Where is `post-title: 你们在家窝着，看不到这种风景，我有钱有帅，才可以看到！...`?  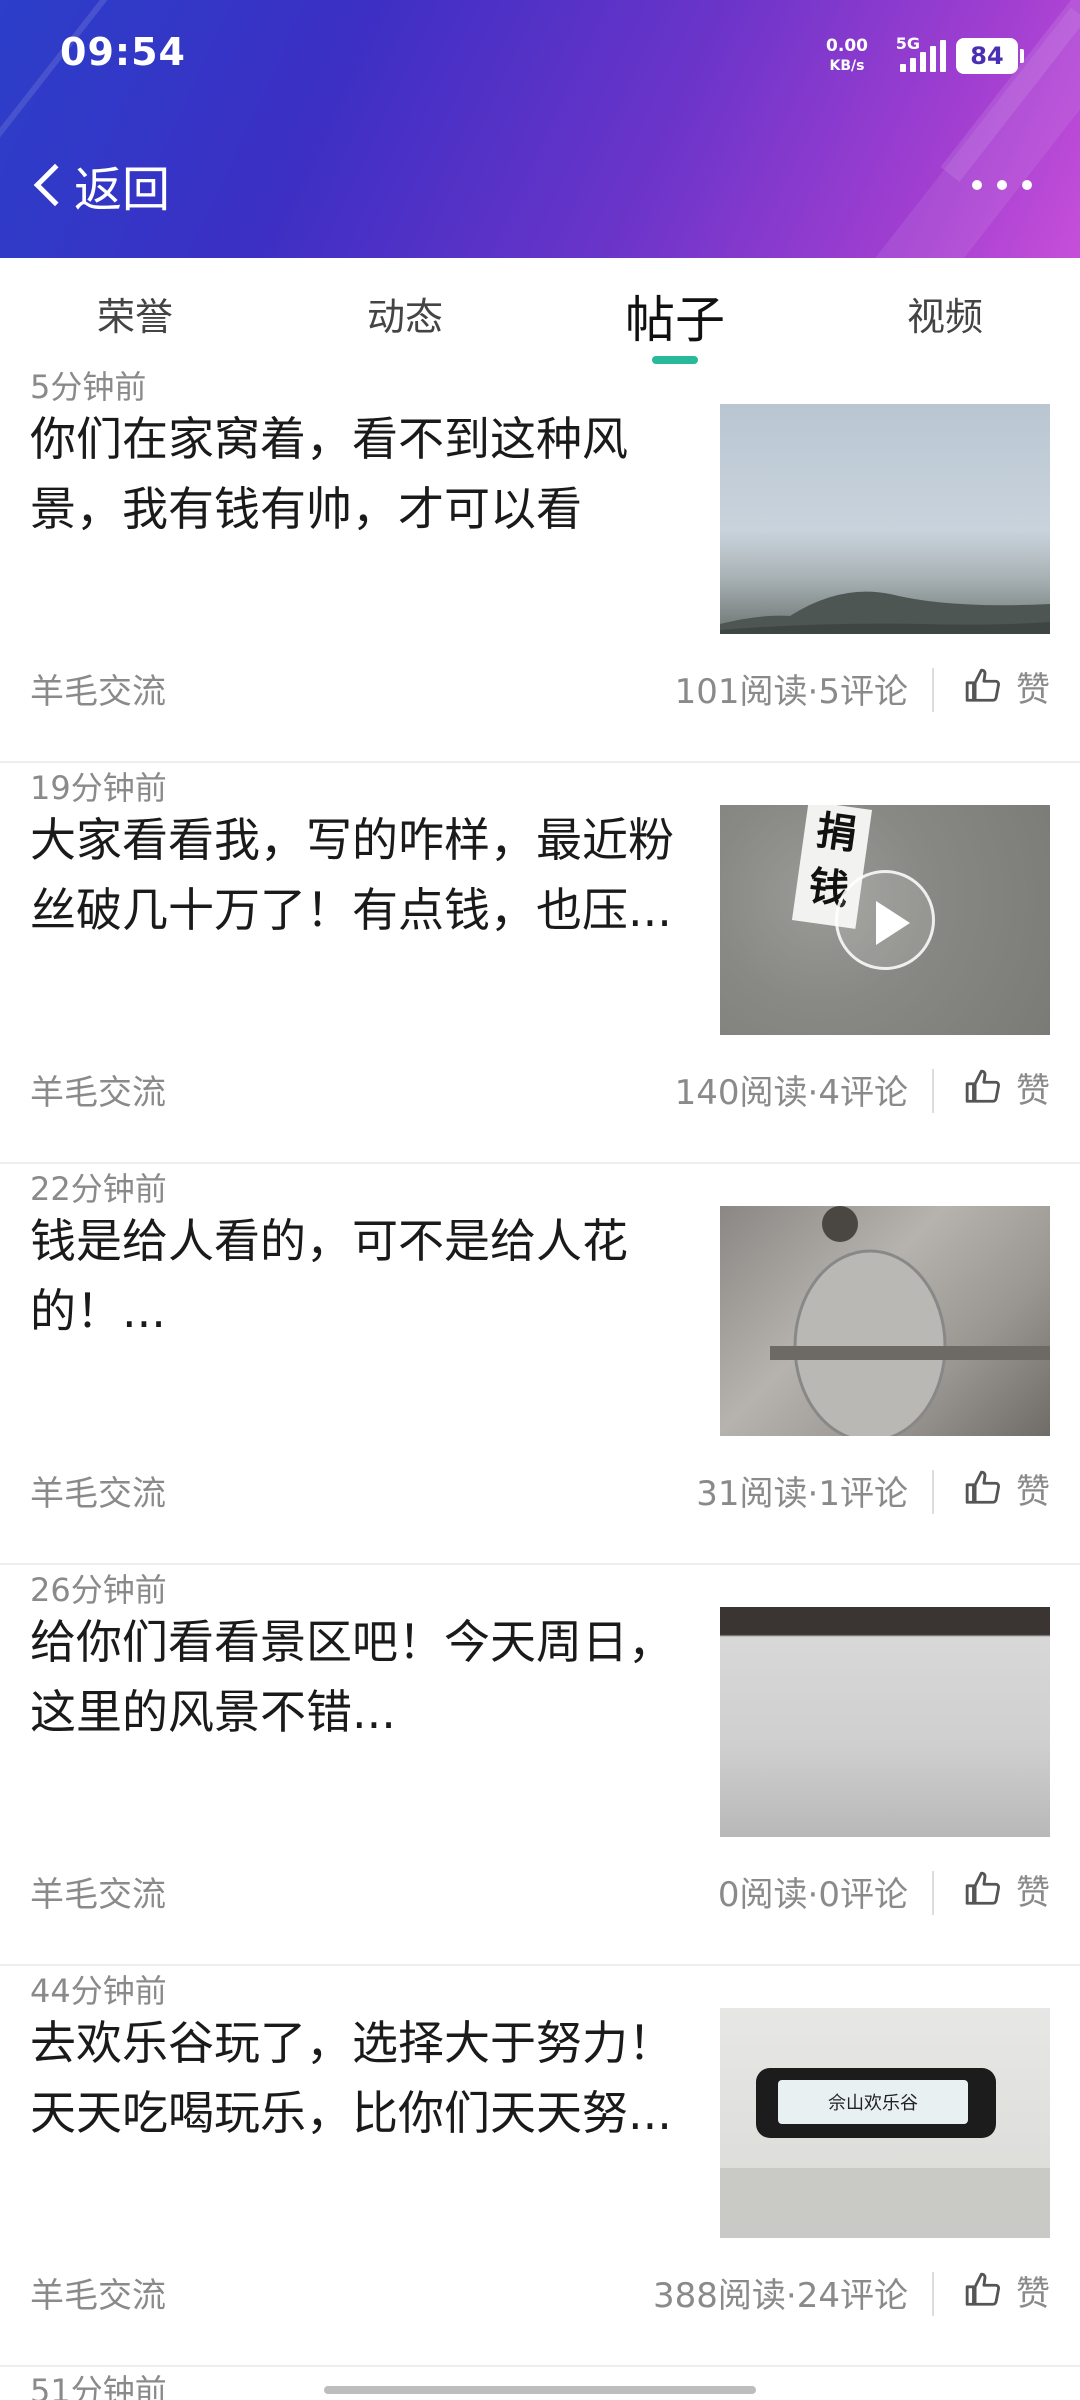
post-title: 你们在家窝着，看不到这种风景，我有钱有帅，才可以看到！... is located at coordinates (372, 474).